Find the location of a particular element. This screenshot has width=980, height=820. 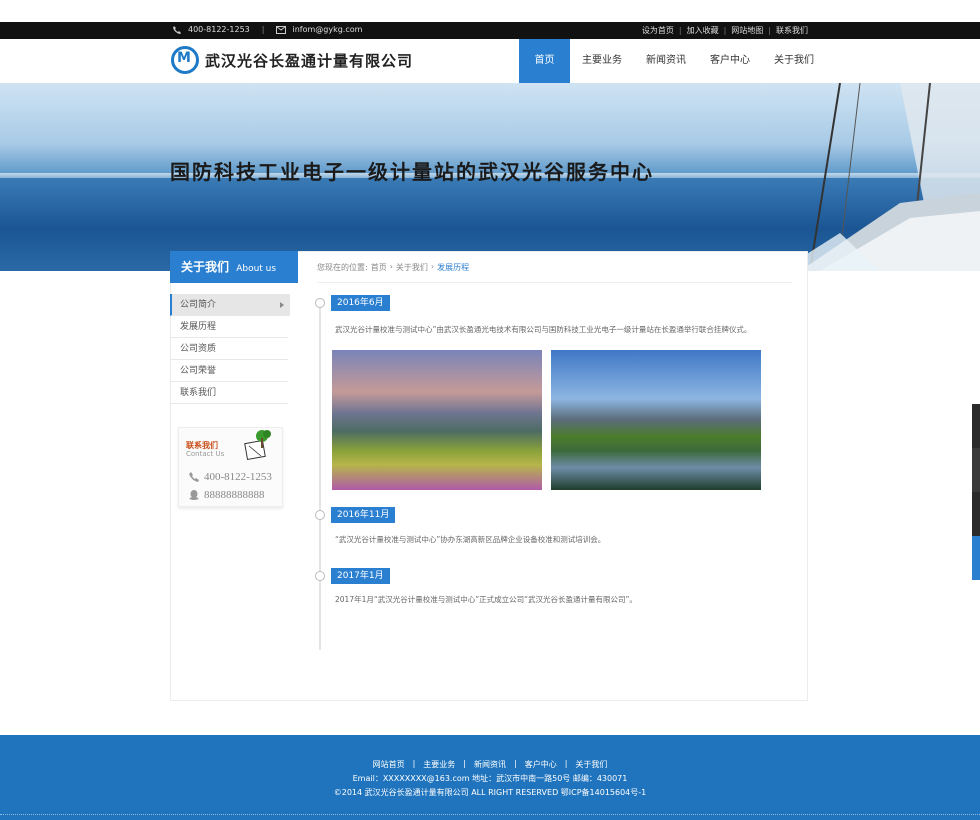

breadcrumb-home: 首页 is located at coordinates (379, 267).